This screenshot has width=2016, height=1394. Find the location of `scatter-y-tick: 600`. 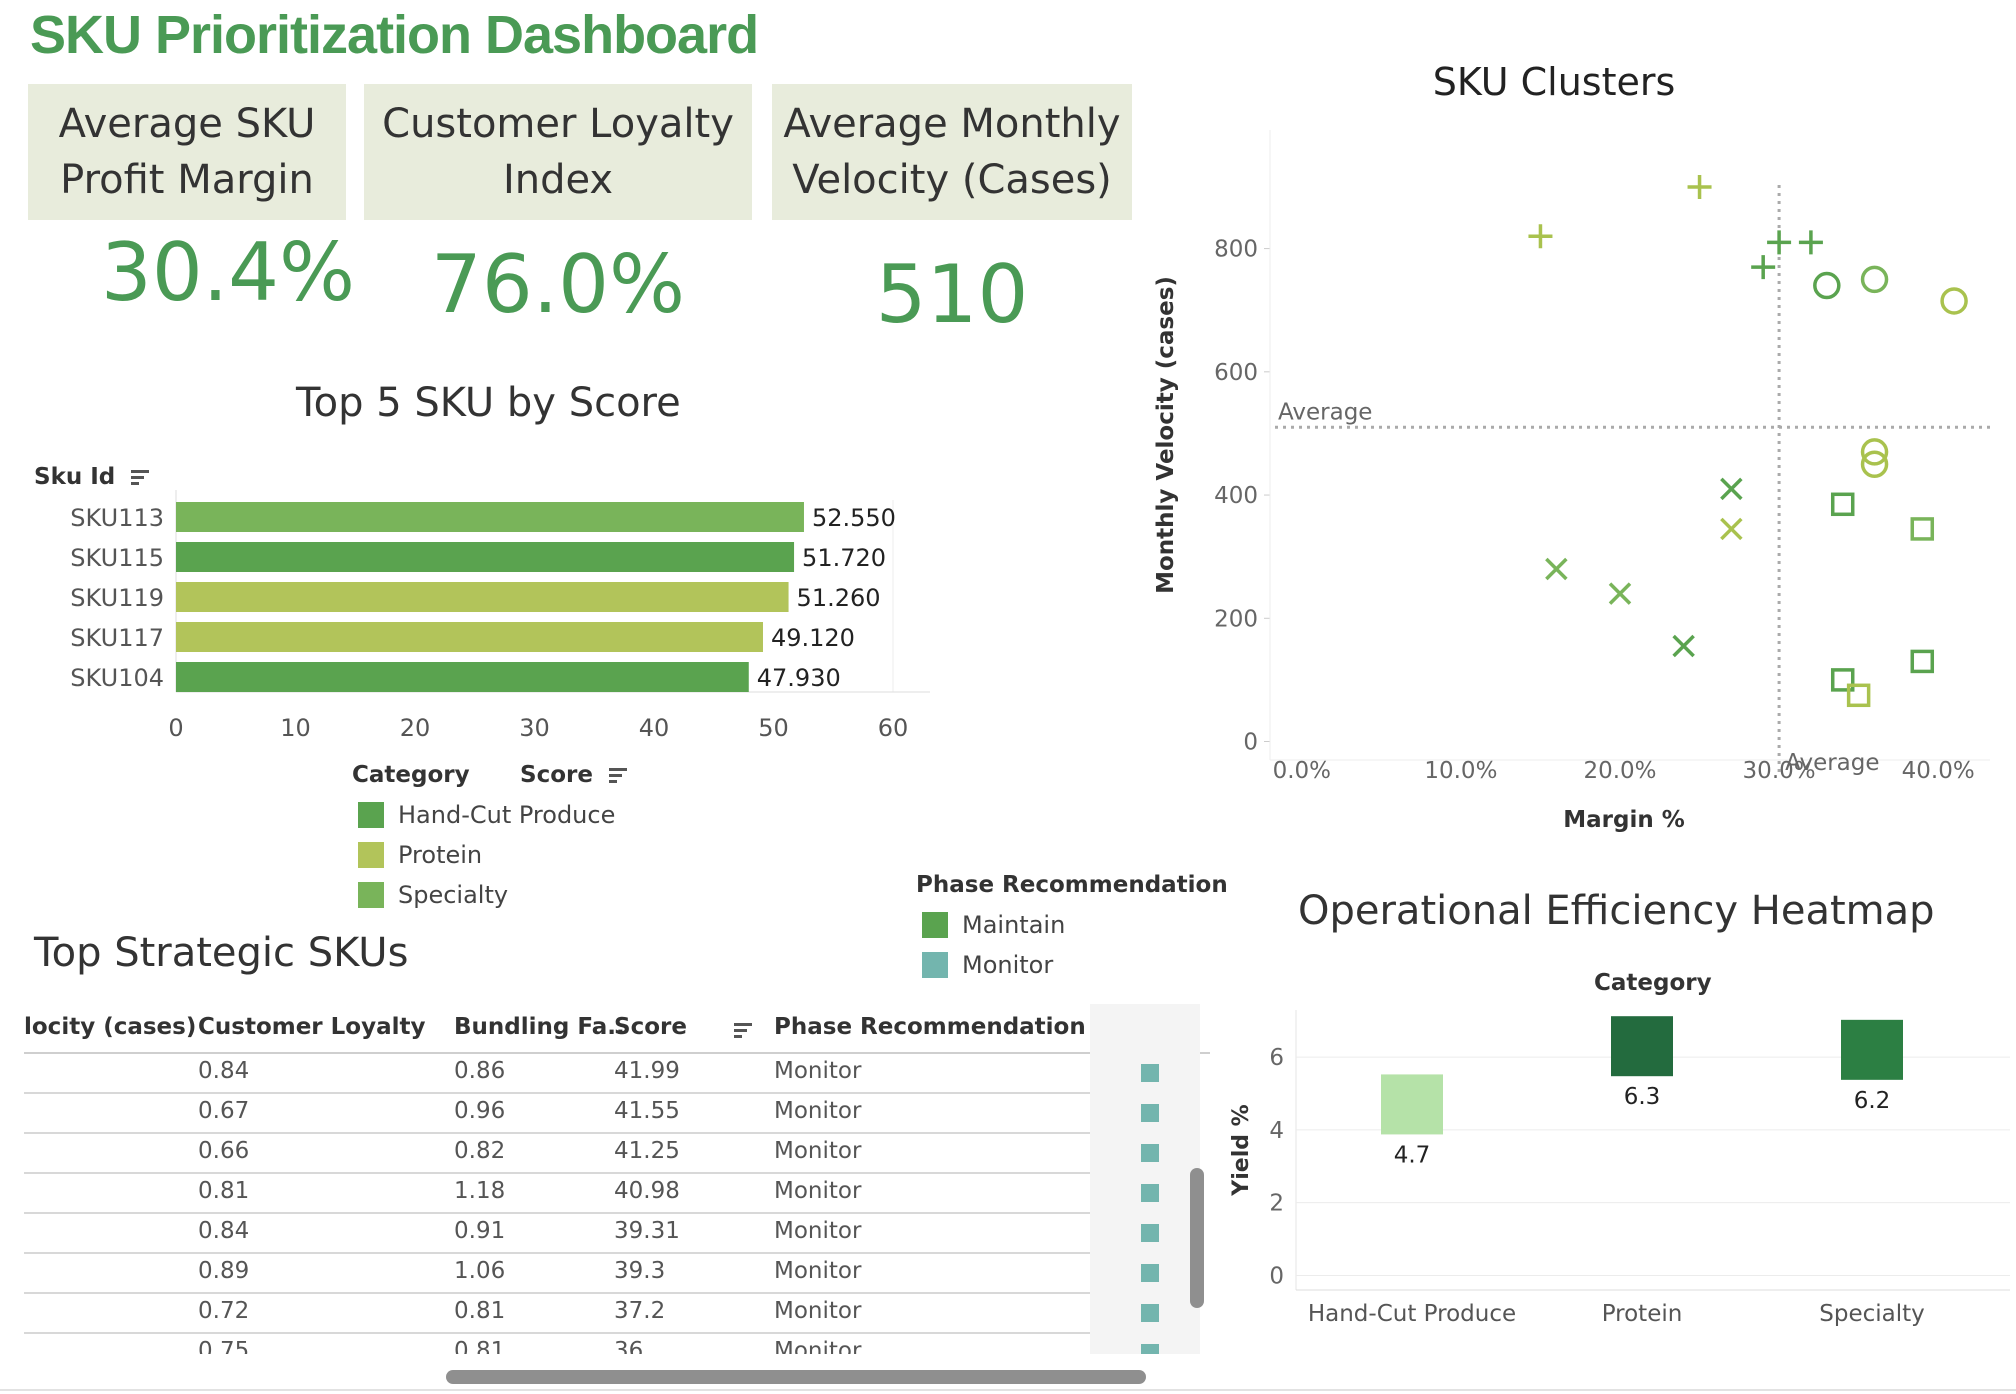

scatter-y-tick: 600 is located at coordinates (1236, 373).